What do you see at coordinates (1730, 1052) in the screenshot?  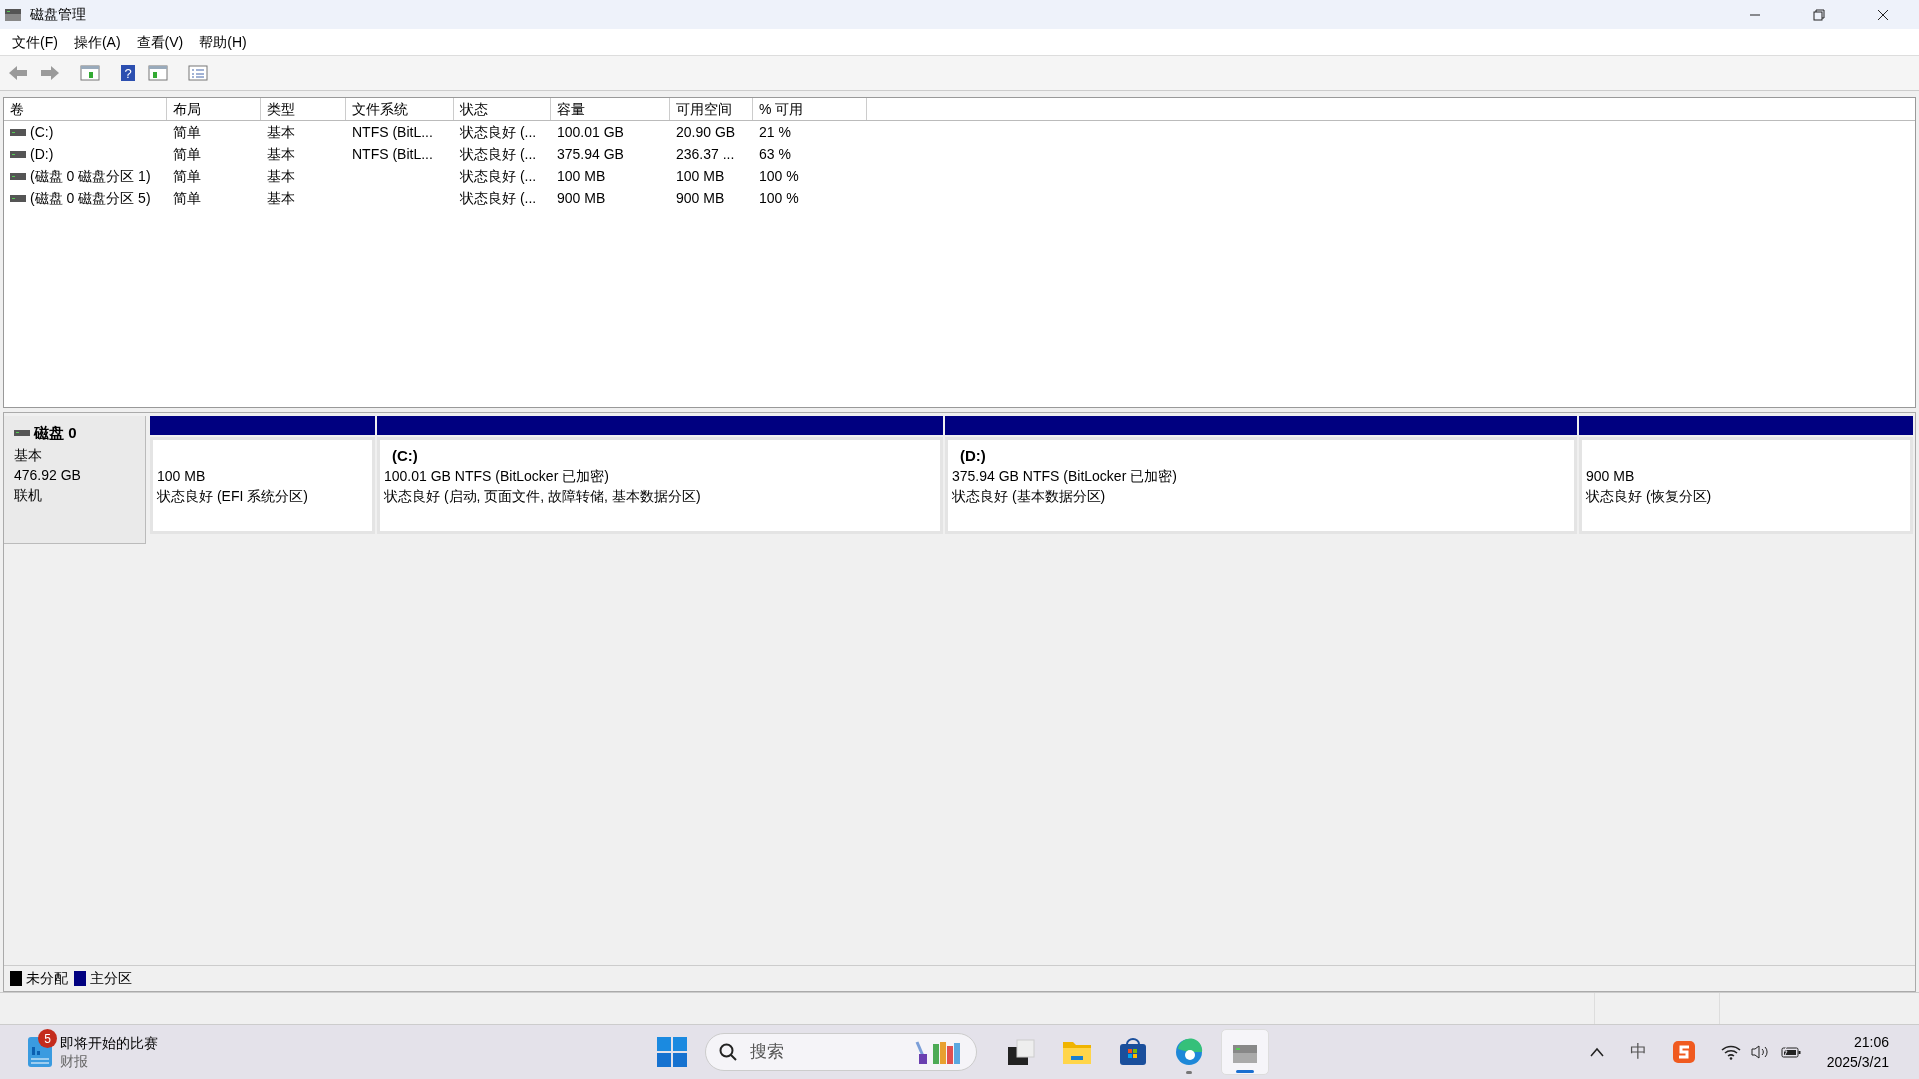 I see `wifi-icon` at bounding box center [1730, 1052].